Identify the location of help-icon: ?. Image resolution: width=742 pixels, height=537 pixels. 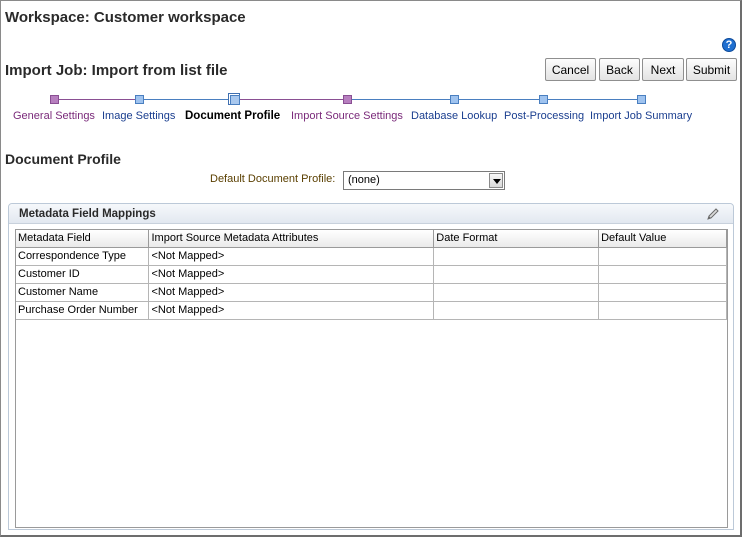
(729, 45).